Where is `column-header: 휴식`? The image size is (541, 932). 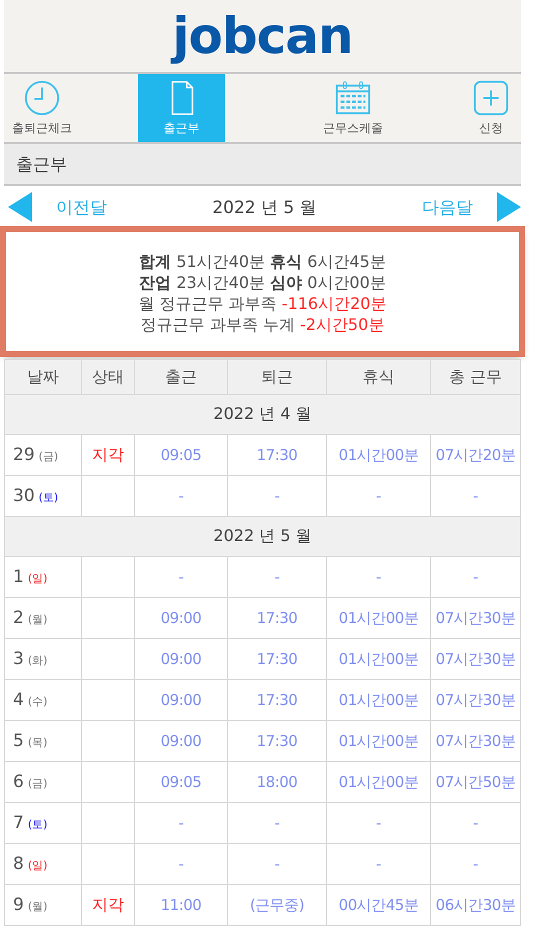 column-header: 휴식 is located at coordinates (378, 377).